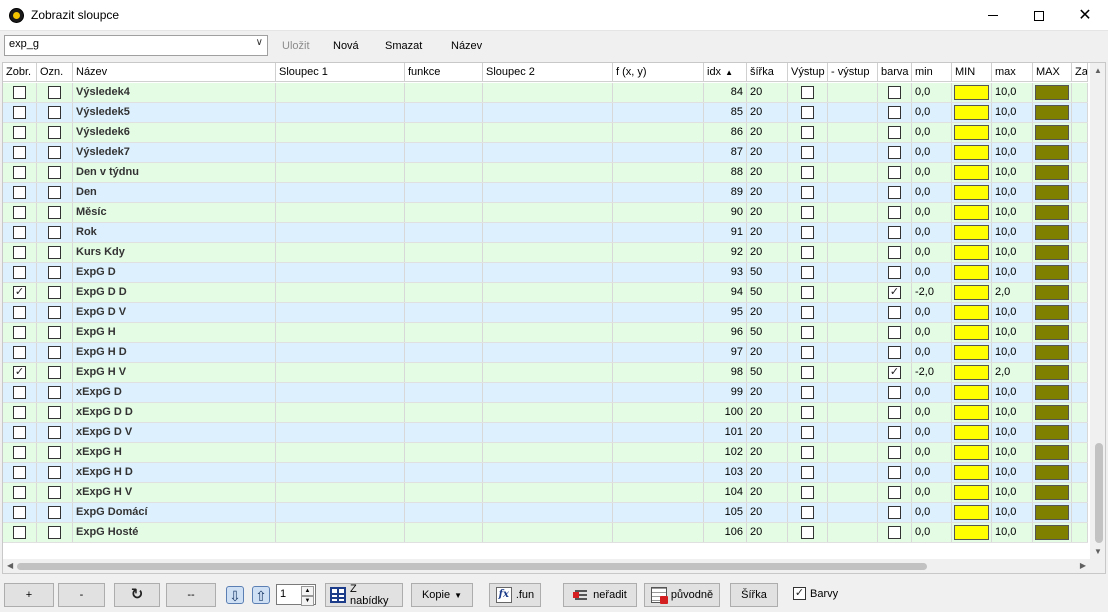 The image size is (1108, 612). I want to click on cell-idx: 92, so click(725, 252).